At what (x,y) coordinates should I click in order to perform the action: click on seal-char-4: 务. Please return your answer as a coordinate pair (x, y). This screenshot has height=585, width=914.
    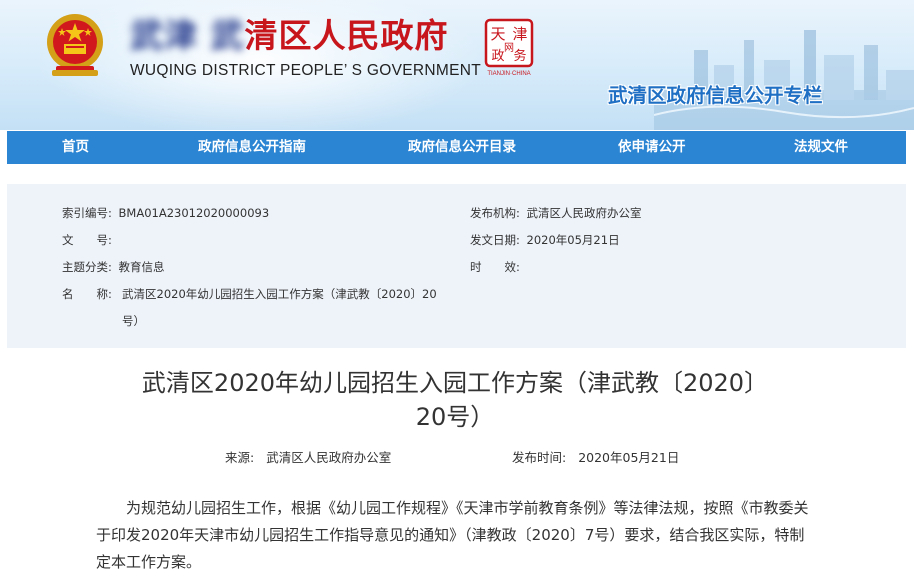
    Looking at the image, I should click on (519, 56).